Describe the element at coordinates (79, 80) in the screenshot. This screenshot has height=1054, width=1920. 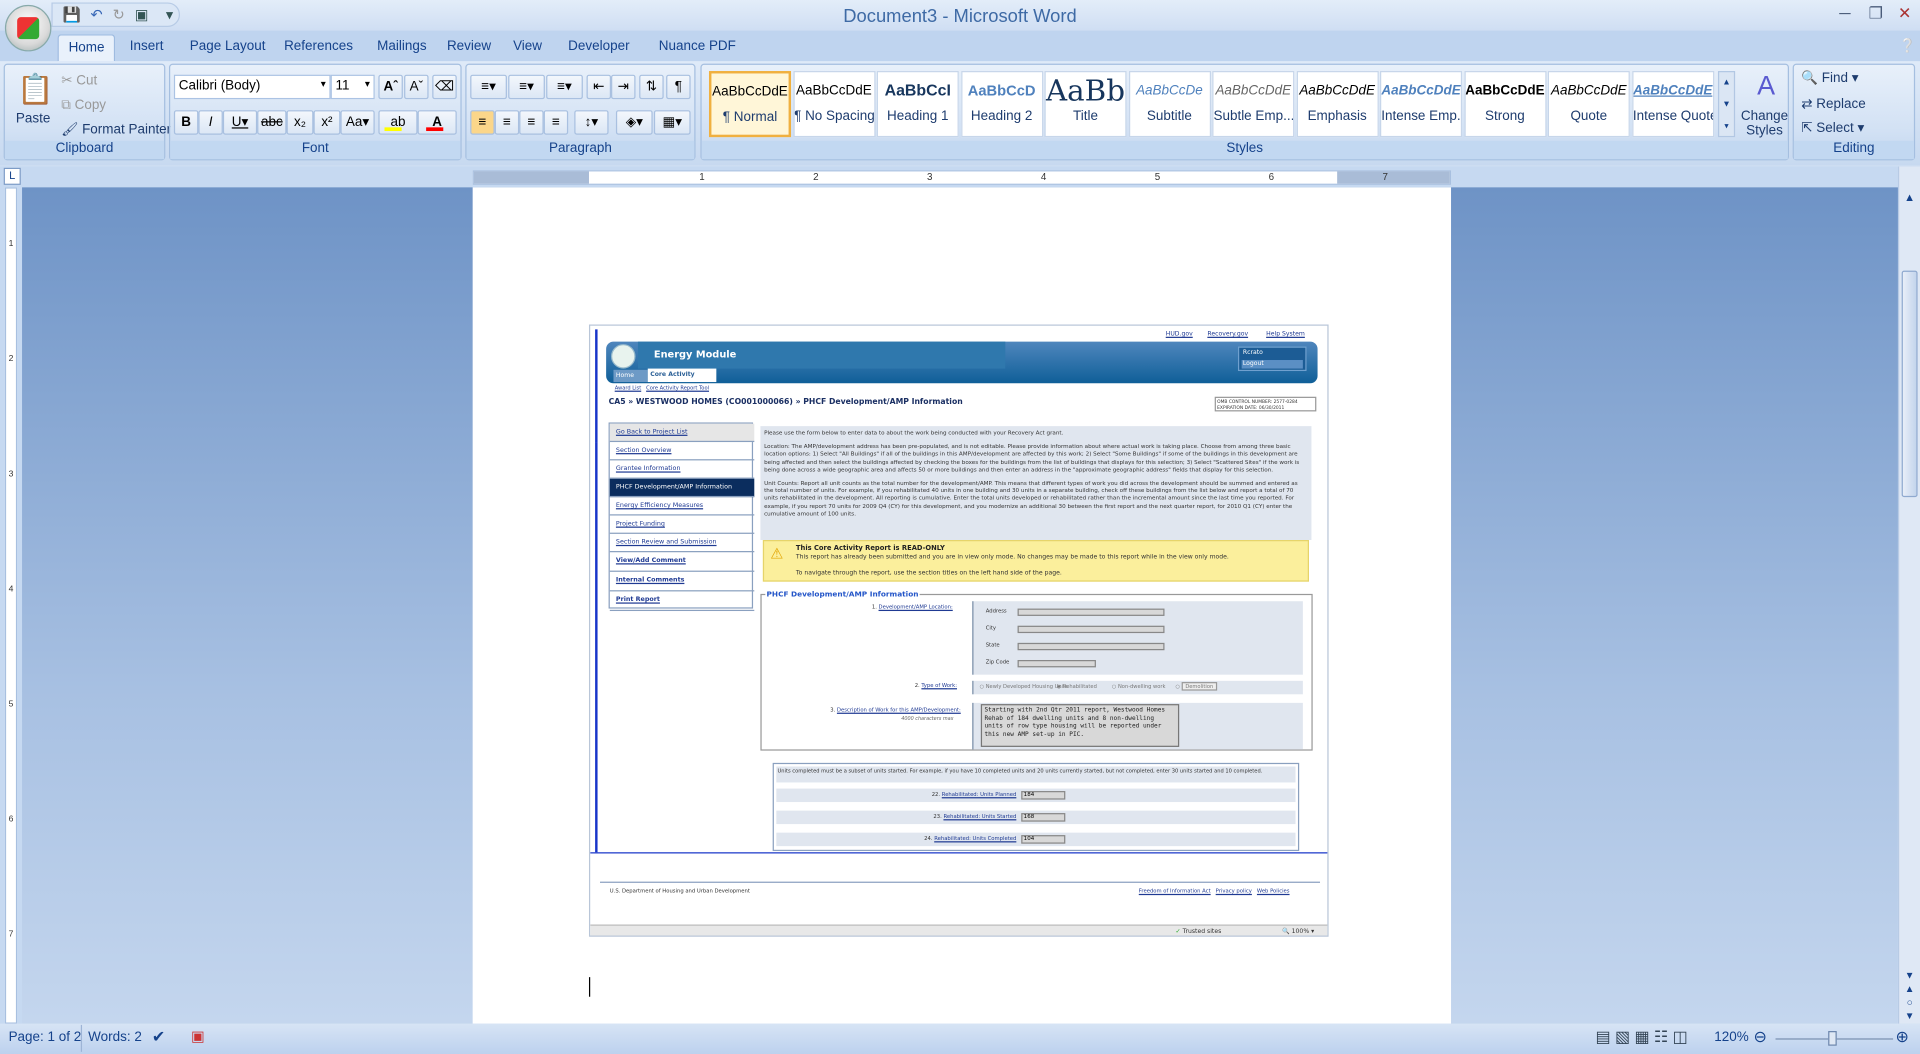
I see `cut-button: ✂ Cut` at that location.